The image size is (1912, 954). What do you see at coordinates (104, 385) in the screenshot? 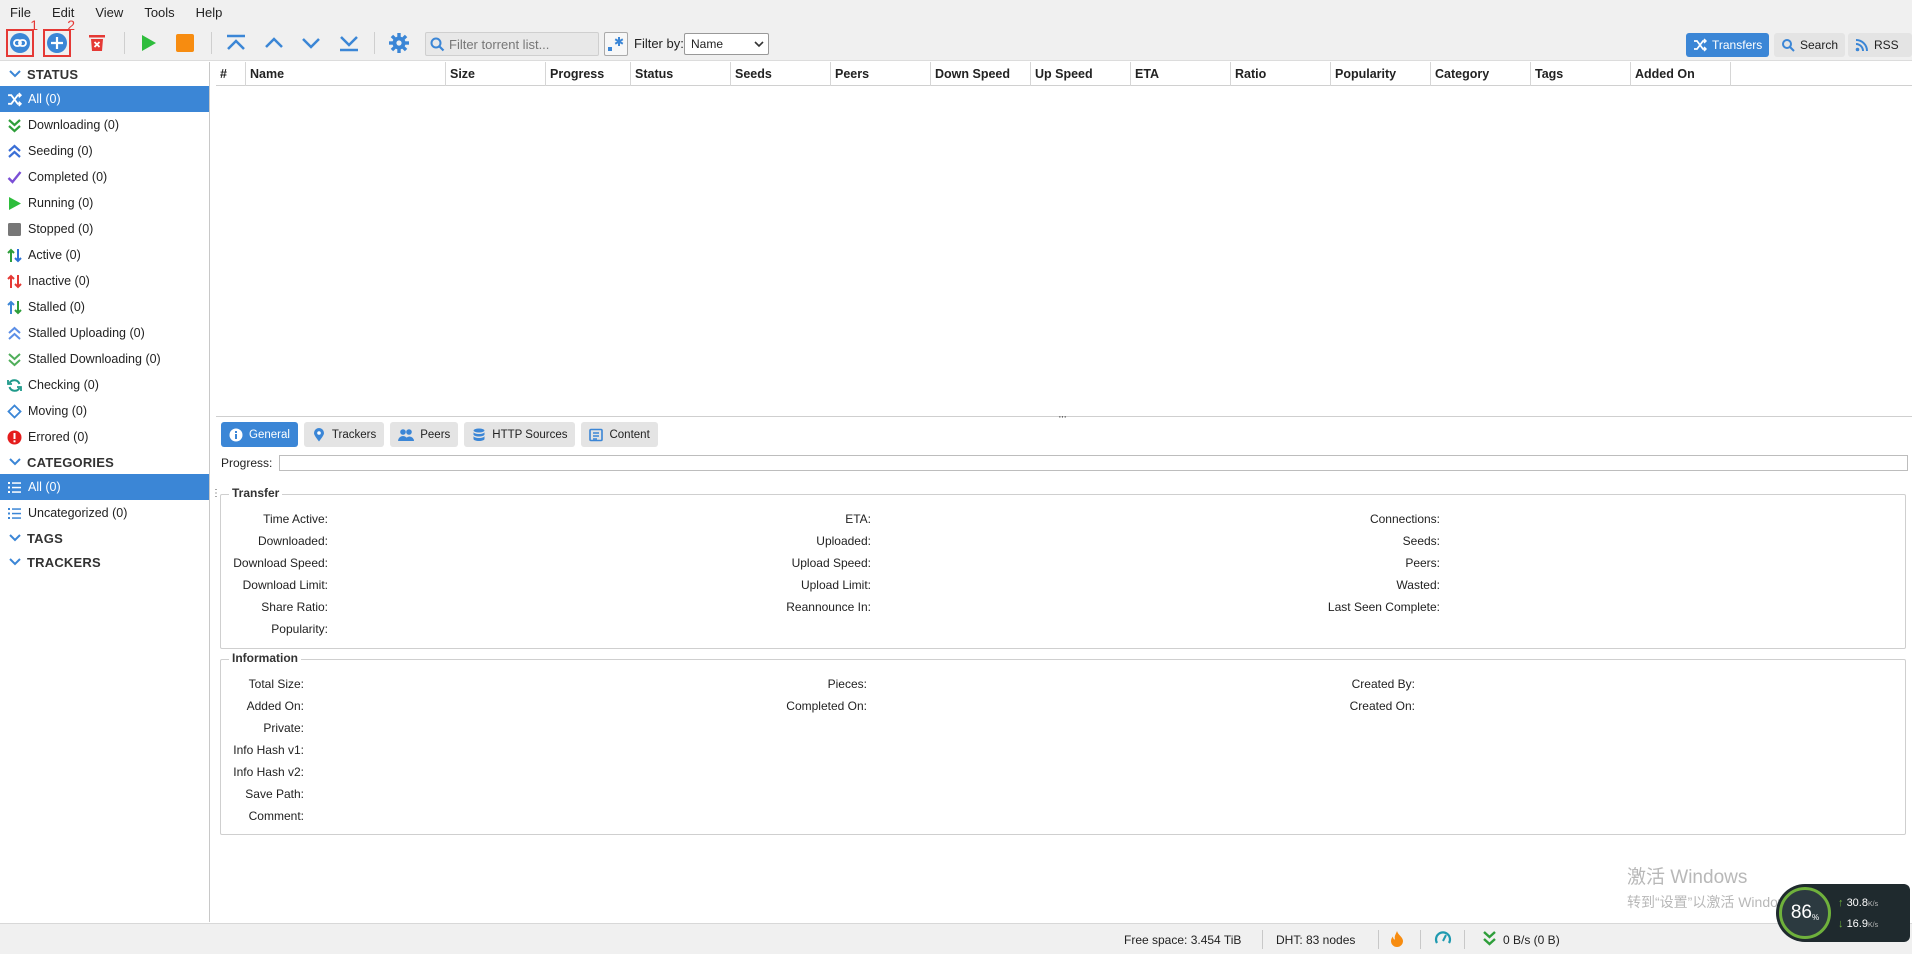
I see `status-checking: Checking (0)` at bounding box center [104, 385].